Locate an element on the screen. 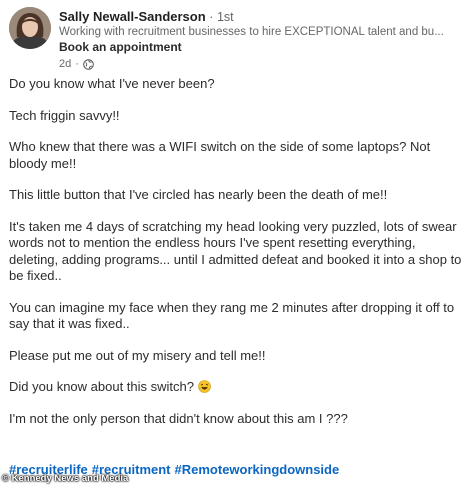 The image size is (474, 487). globe-icon is located at coordinates (88, 64).